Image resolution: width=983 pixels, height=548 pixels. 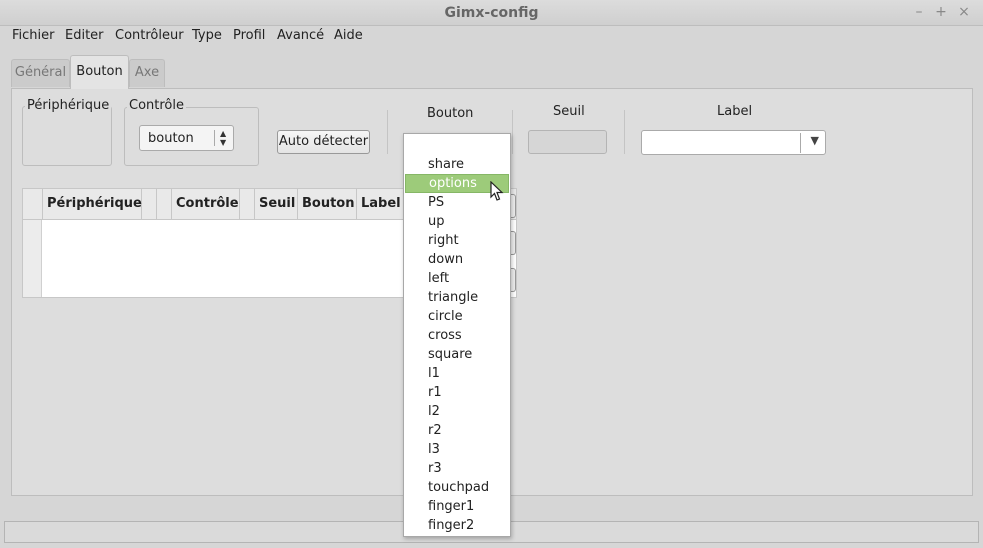 What do you see at coordinates (249, 35) in the screenshot?
I see `menu-profil: Profil` at bounding box center [249, 35].